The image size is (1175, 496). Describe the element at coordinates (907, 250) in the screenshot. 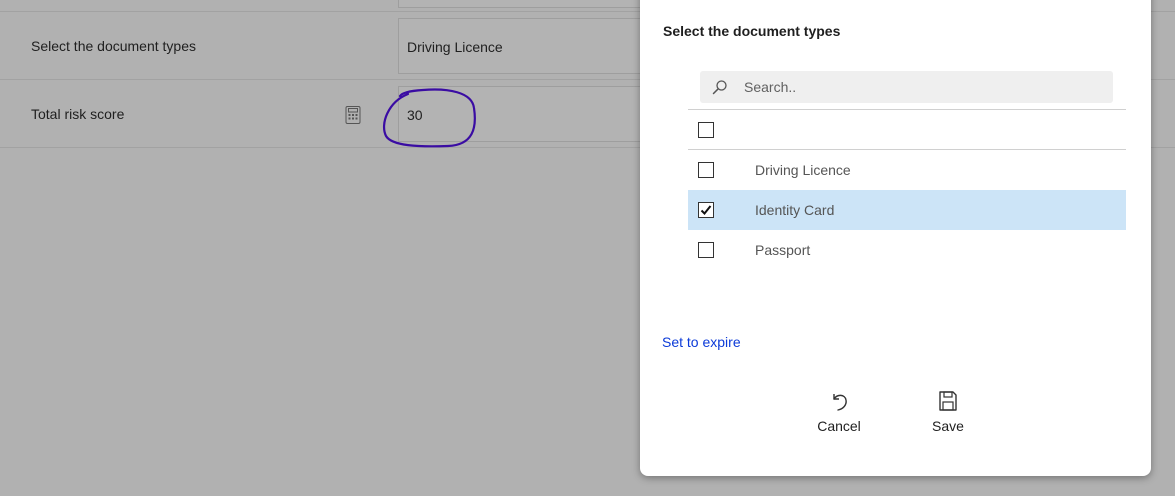

I see `option-passport: Passport` at that location.